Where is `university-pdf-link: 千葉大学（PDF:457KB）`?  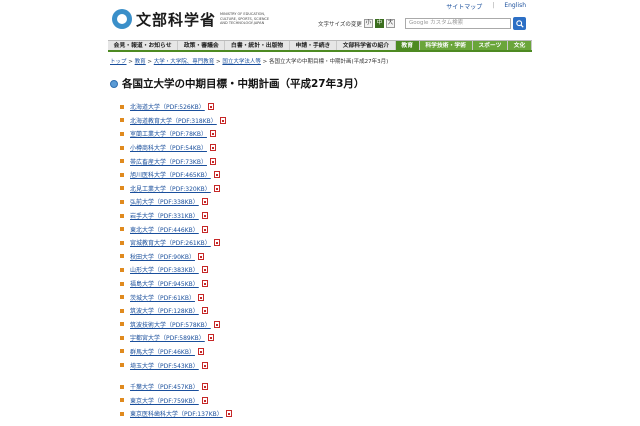
university-pdf-link: 千葉大学（PDF:457KB） is located at coordinates (164, 386).